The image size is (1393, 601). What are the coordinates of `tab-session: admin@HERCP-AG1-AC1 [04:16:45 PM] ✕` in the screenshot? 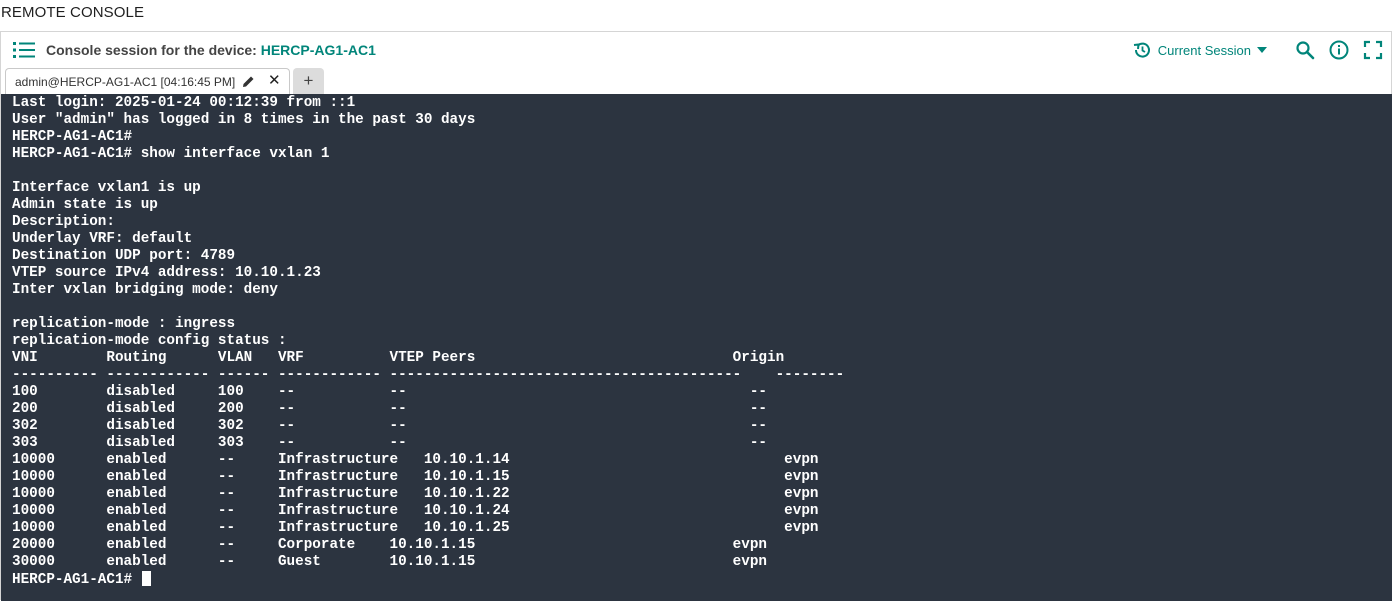 It's located at (147, 81).